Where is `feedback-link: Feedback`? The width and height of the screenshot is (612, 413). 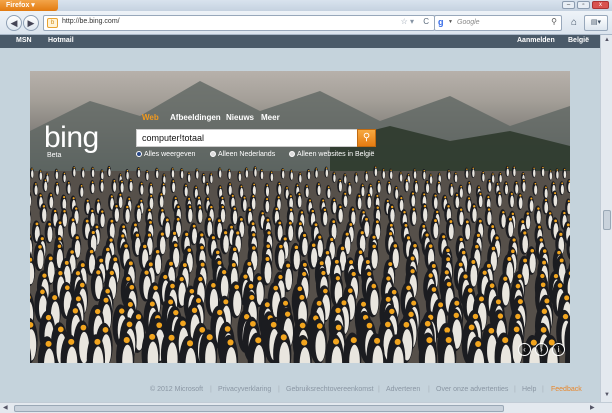
feedback-link: Feedback is located at coordinates (566, 389).